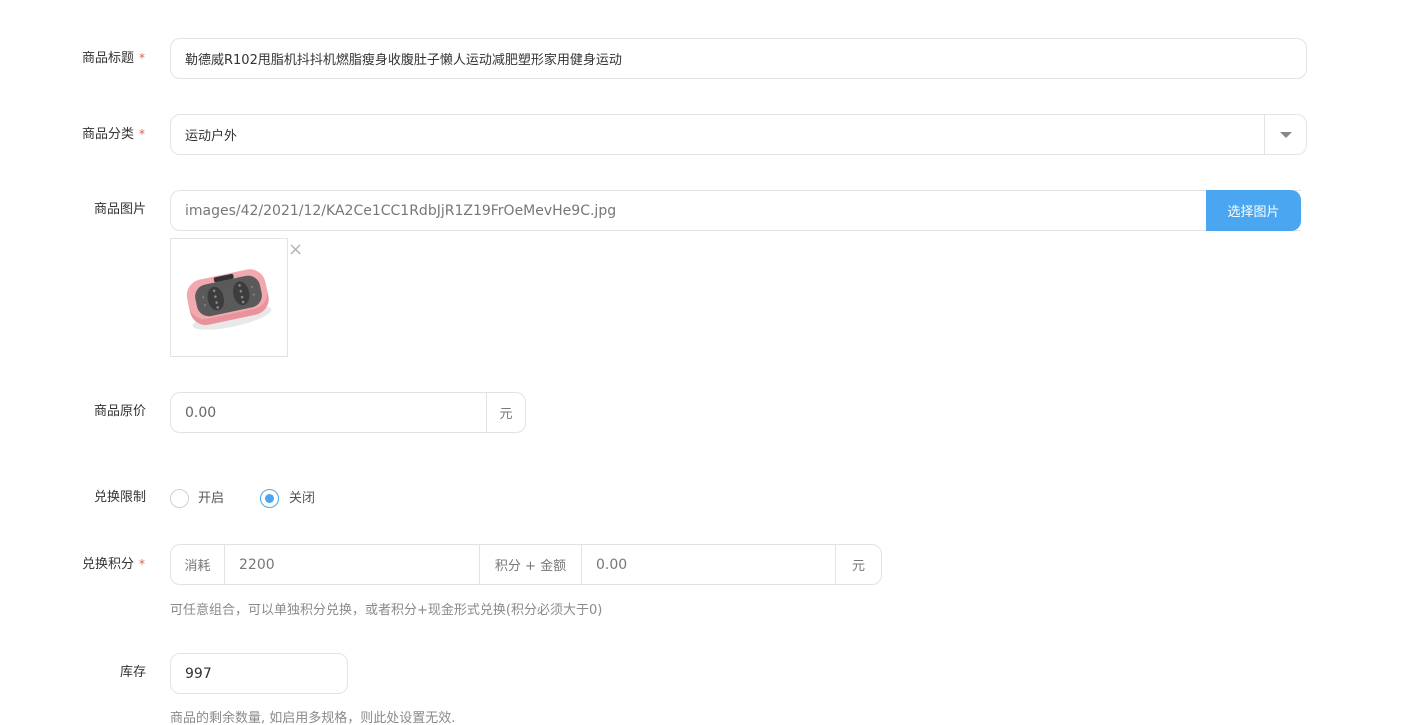 The image size is (1405, 725). What do you see at coordinates (119, 209) in the screenshot?
I see `image-label: 商品图片` at bounding box center [119, 209].